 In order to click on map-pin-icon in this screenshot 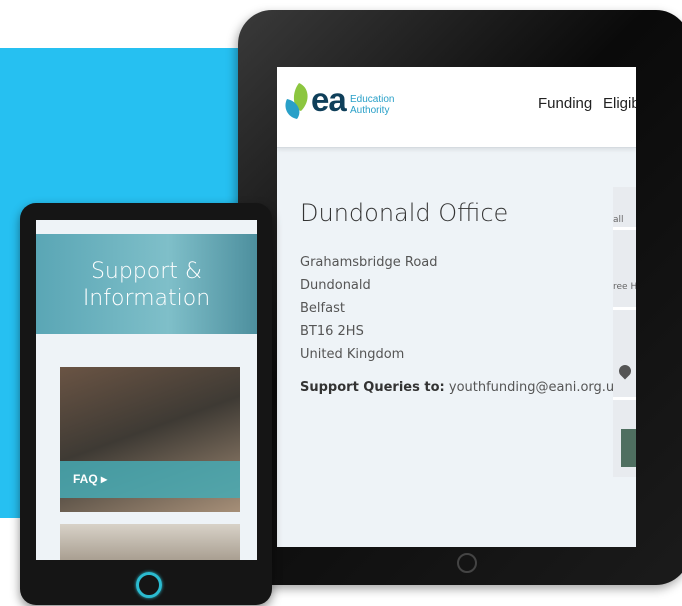, I will do `click(625, 371)`.